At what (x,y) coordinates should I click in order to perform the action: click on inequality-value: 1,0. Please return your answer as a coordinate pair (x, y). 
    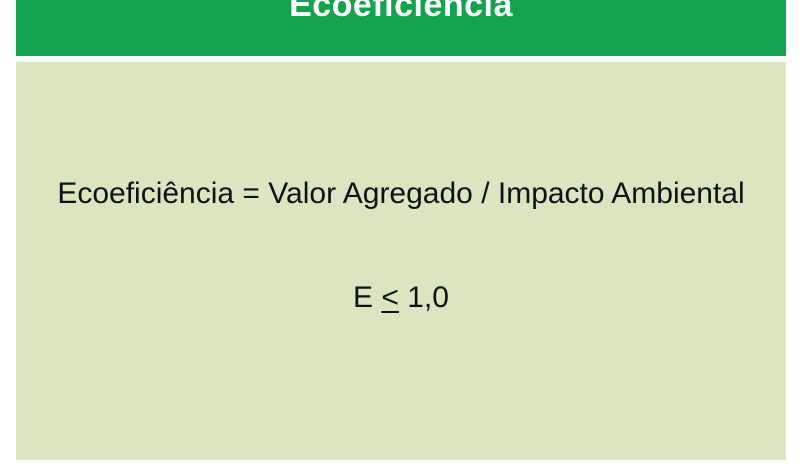
    Looking at the image, I should click on (428, 297).